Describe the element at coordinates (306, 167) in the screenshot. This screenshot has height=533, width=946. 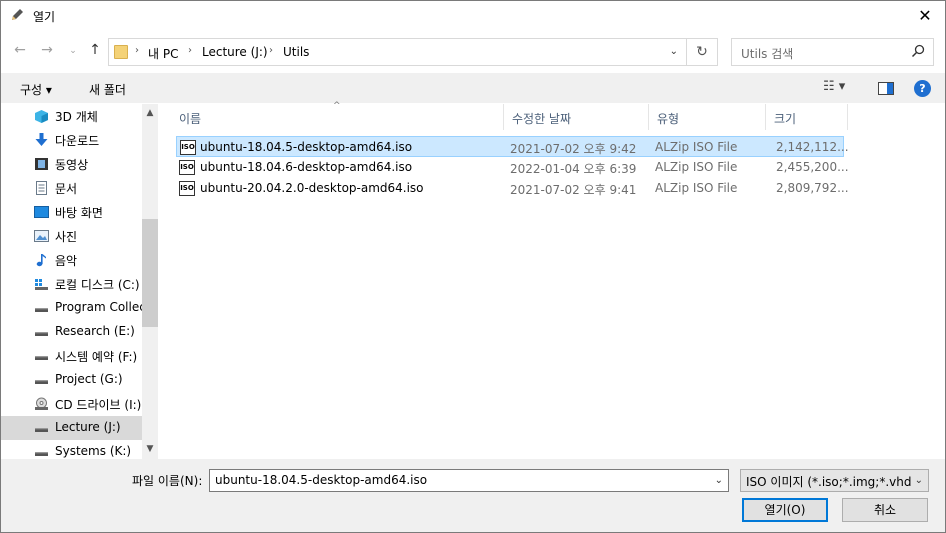
I see `file-name: ubuntu-18.04.6-desktop-amd64.iso` at that location.